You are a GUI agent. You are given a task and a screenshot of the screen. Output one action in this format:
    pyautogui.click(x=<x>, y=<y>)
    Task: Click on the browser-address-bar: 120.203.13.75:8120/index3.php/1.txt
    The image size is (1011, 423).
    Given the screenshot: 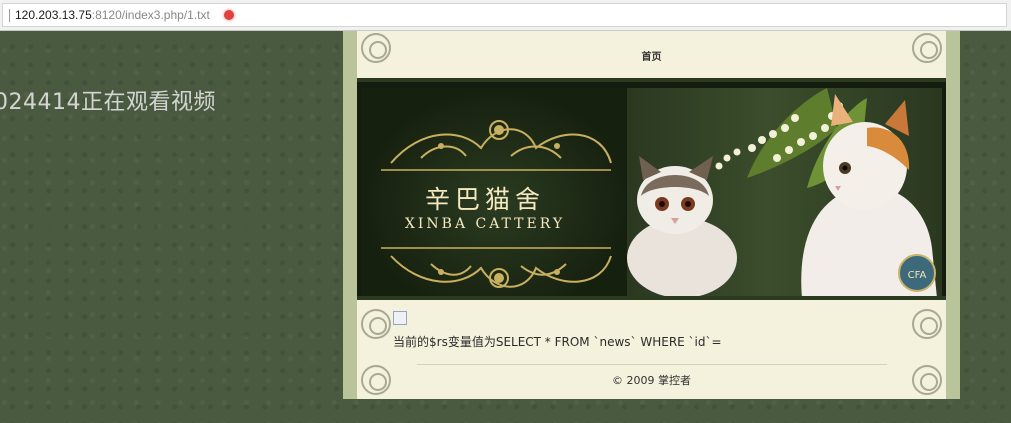 What is the action you would take?
    pyautogui.click(x=505, y=15)
    